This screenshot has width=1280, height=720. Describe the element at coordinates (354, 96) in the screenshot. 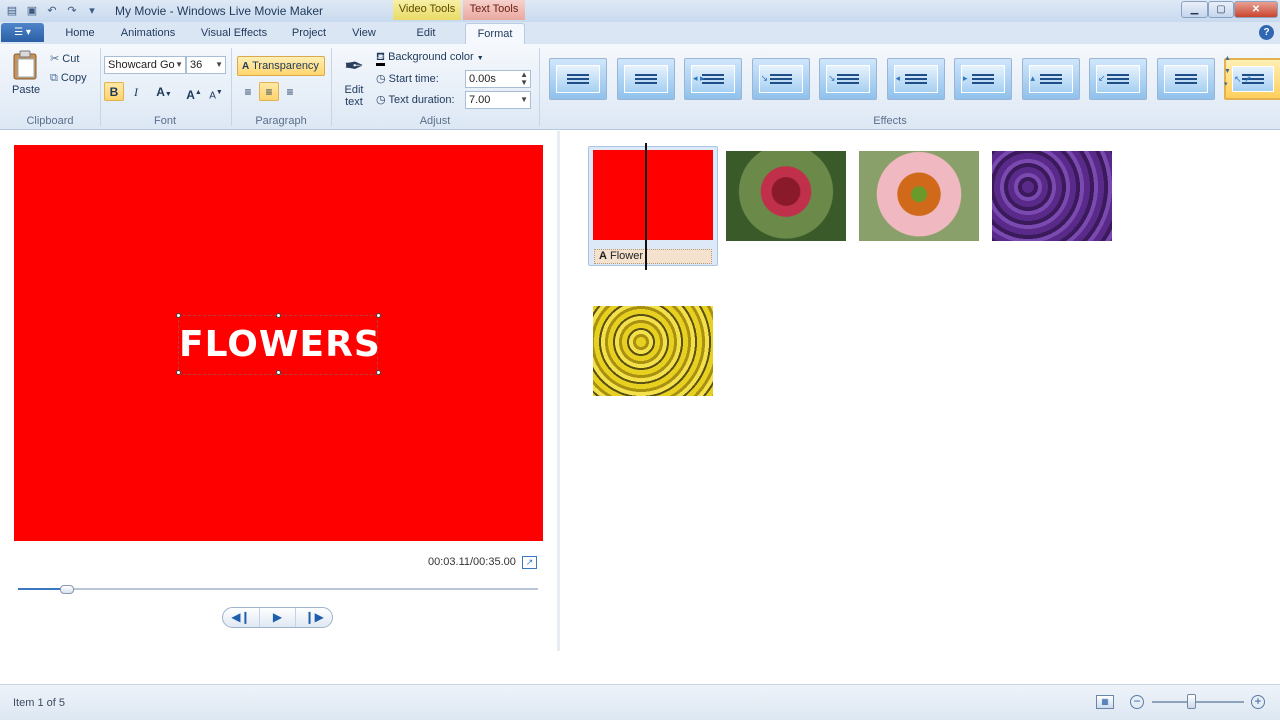

I see `edit-text-button: Edit text` at that location.